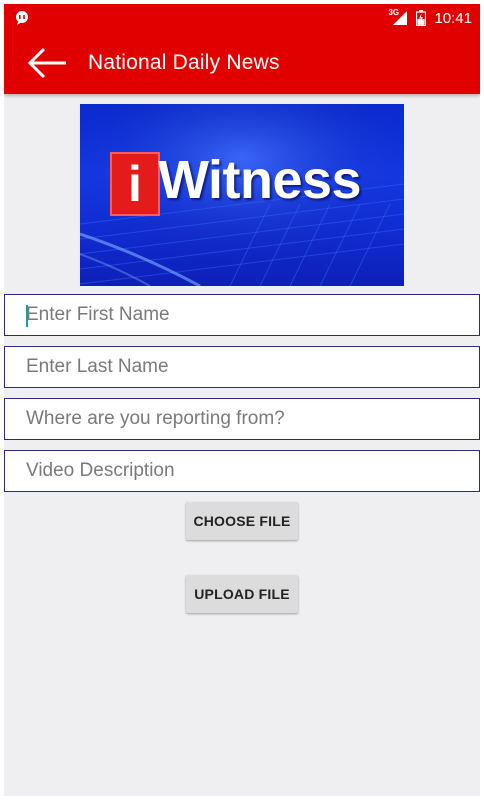 This screenshot has height=800, width=484. Describe the element at coordinates (421, 18) in the screenshot. I see `battery-icon` at that location.